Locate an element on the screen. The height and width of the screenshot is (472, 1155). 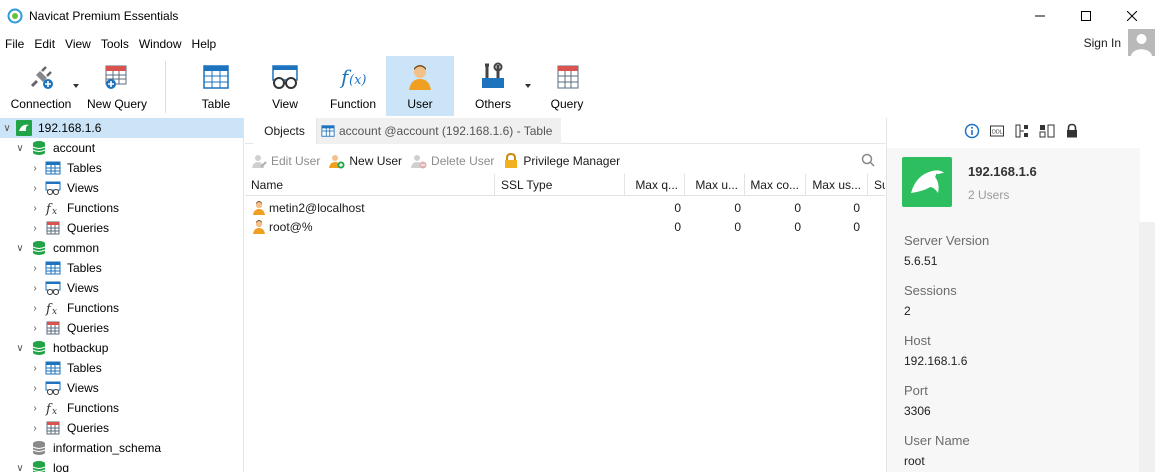
column-header-name: Name is located at coordinates (370, 185).